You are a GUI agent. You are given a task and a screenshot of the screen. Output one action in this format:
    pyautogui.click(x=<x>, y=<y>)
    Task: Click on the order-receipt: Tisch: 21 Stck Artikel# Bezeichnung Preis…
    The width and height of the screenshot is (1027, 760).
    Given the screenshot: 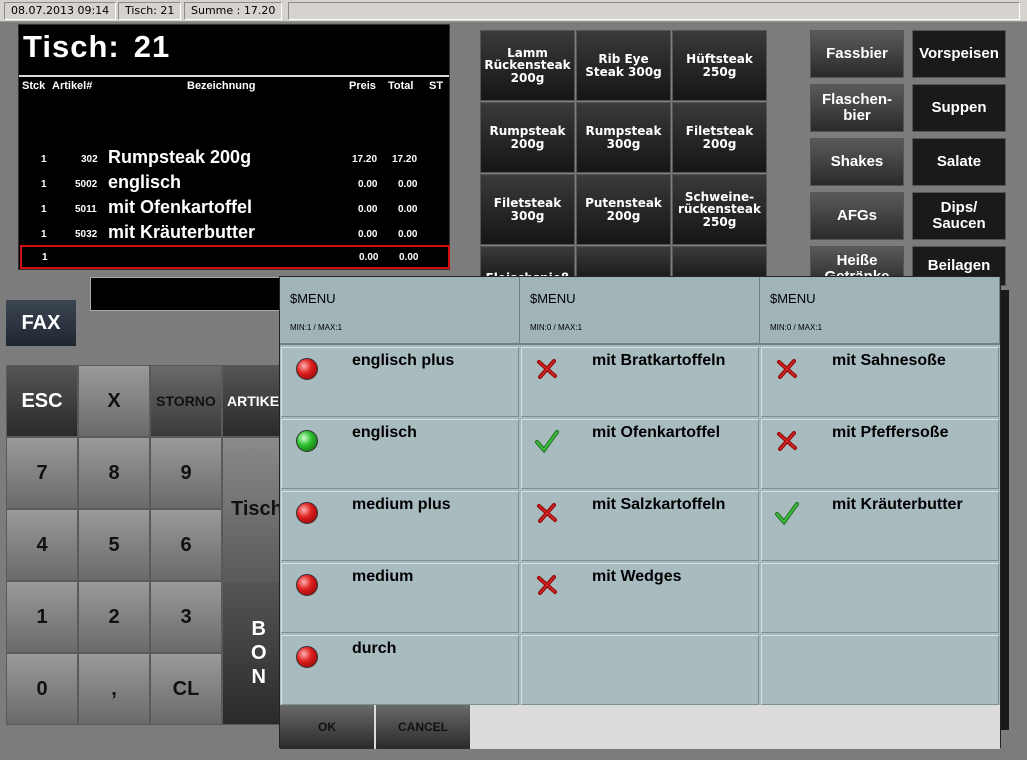 What is the action you would take?
    pyautogui.click(x=234, y=147)
    